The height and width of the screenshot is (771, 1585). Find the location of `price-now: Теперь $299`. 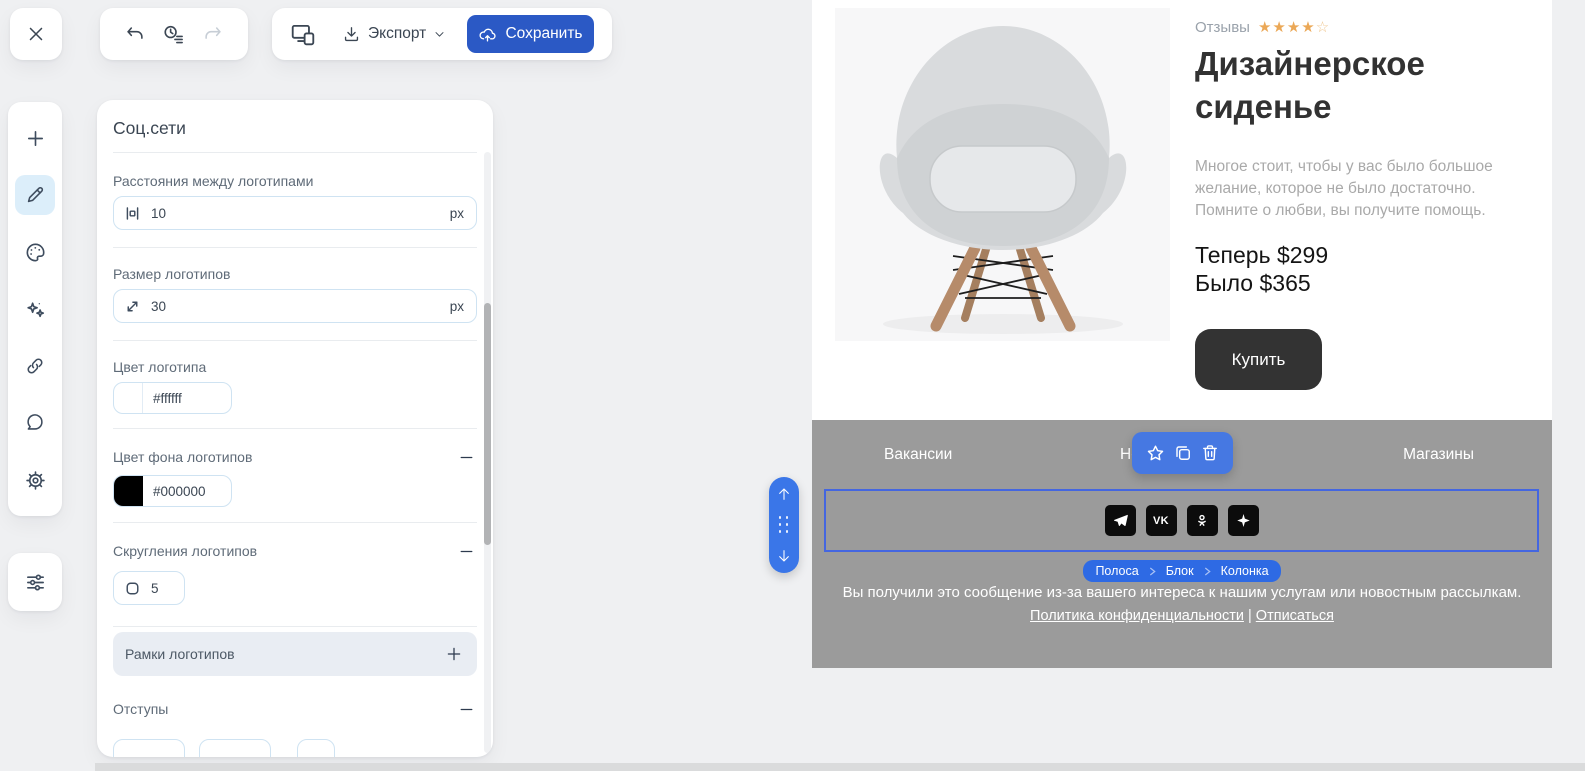

price-now: Теперь $299 is located at coordinates (1261, 255).